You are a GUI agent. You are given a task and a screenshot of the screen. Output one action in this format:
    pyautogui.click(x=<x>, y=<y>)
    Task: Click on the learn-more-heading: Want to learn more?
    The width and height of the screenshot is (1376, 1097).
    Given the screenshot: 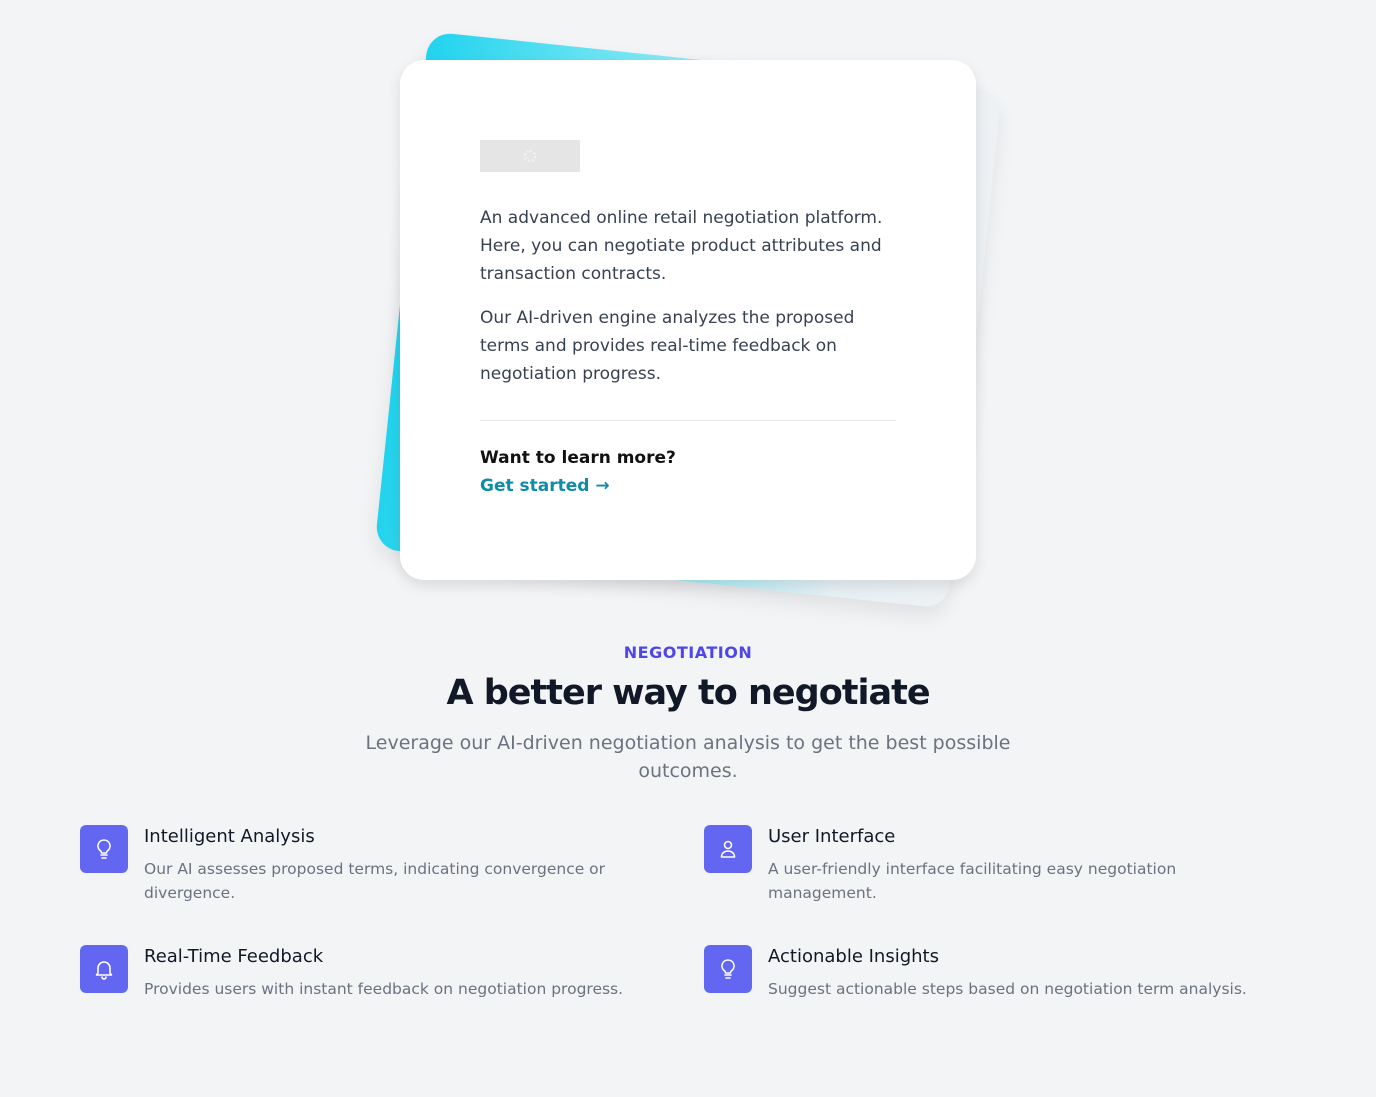 What is the action you would take?
    pyautogui.click(x=578, y=458)
    